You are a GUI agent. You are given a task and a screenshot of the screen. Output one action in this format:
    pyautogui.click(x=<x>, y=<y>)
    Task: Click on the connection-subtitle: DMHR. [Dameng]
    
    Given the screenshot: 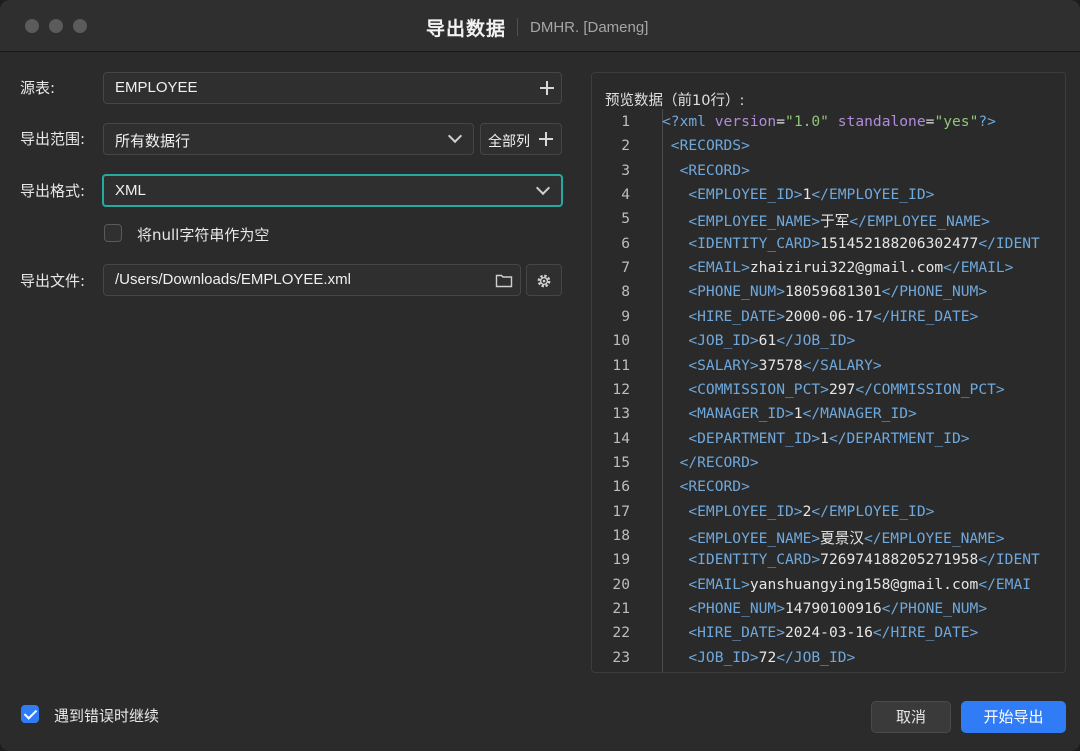 What is the action you would take?
    pyautogui.click(x=589, y=27)
    